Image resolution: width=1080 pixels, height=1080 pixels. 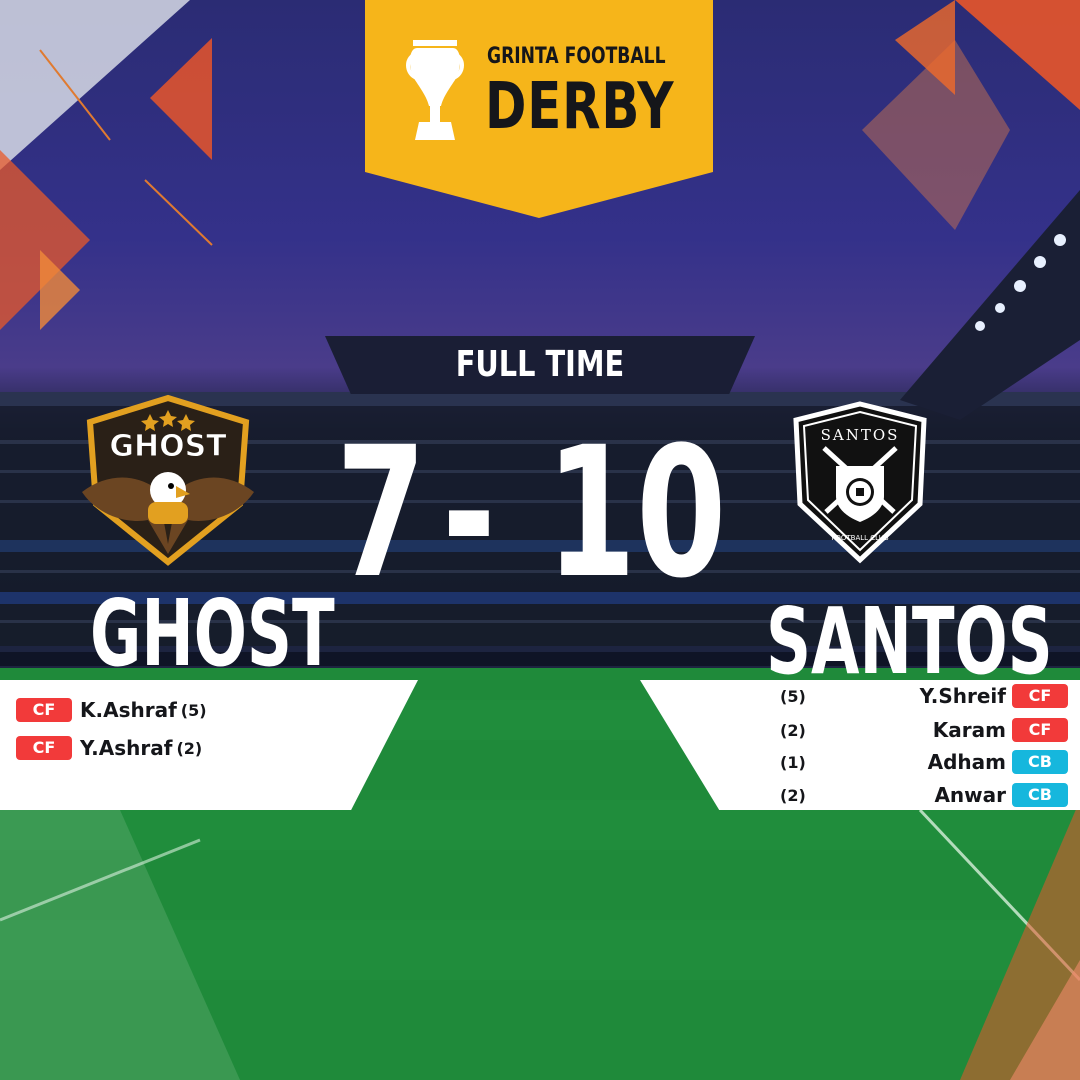 What do you see at coordinates (924, 730) in the screenshot?
I see `scorer-row: (2) Karam CF` at bounding box center [924, 730].